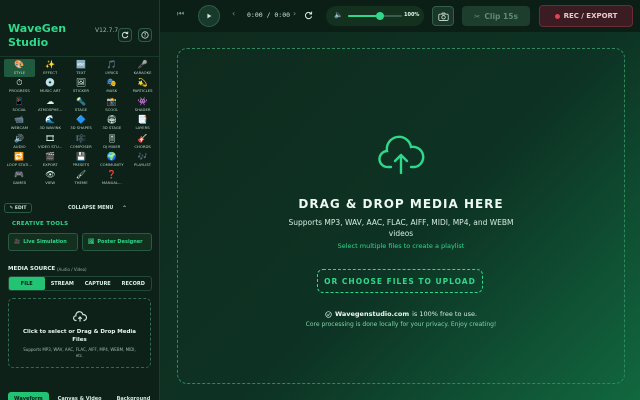 This screenshot has width=640, height=400. Describe the element at coordinates (19, 156) in the screenshot. I see `loop-stati-icon: 🔁` at that location.